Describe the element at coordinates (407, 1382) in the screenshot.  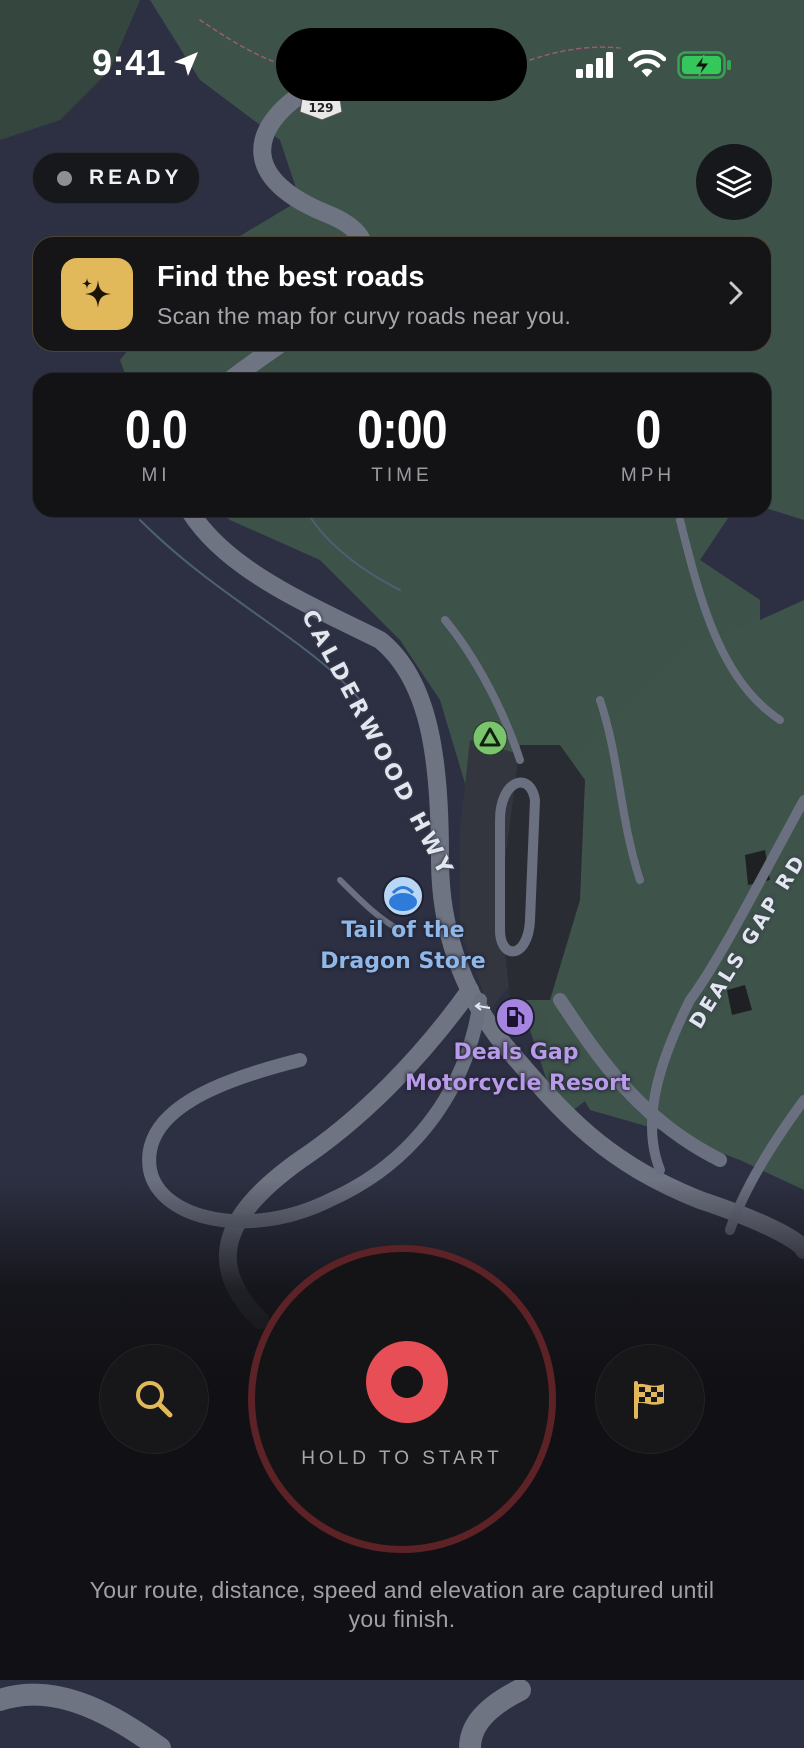
I see `record-icon` at that location.